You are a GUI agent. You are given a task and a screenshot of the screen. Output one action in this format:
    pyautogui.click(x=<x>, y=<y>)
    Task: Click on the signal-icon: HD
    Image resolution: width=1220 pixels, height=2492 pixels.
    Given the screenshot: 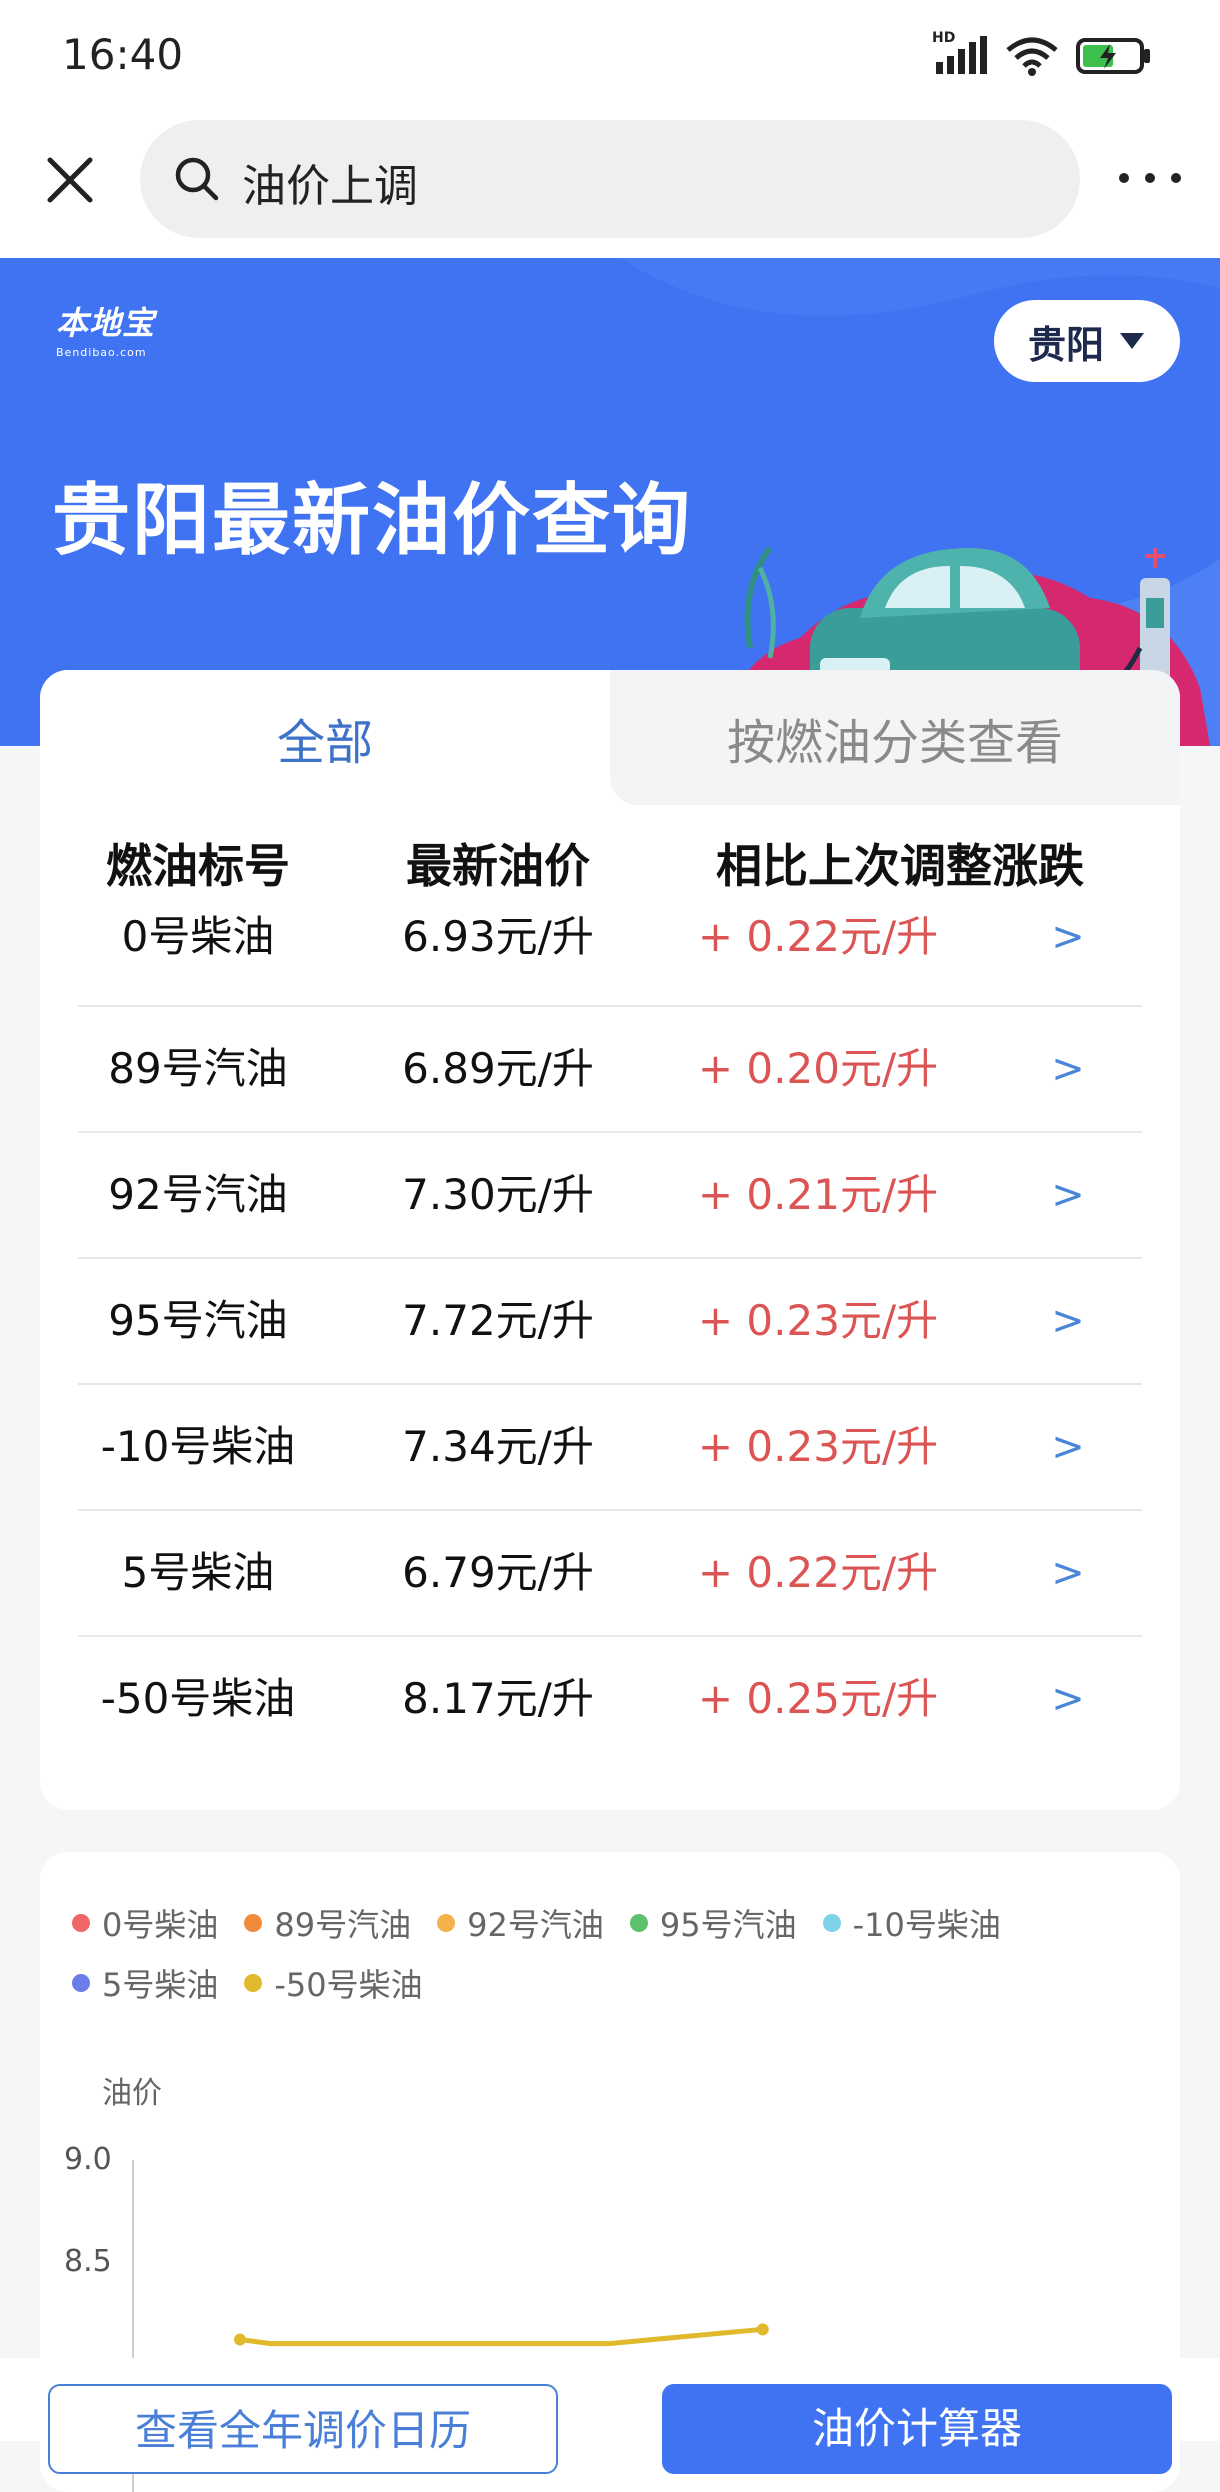 What is the action you would take?
    pyautogui.click(x=960, y=53)
    